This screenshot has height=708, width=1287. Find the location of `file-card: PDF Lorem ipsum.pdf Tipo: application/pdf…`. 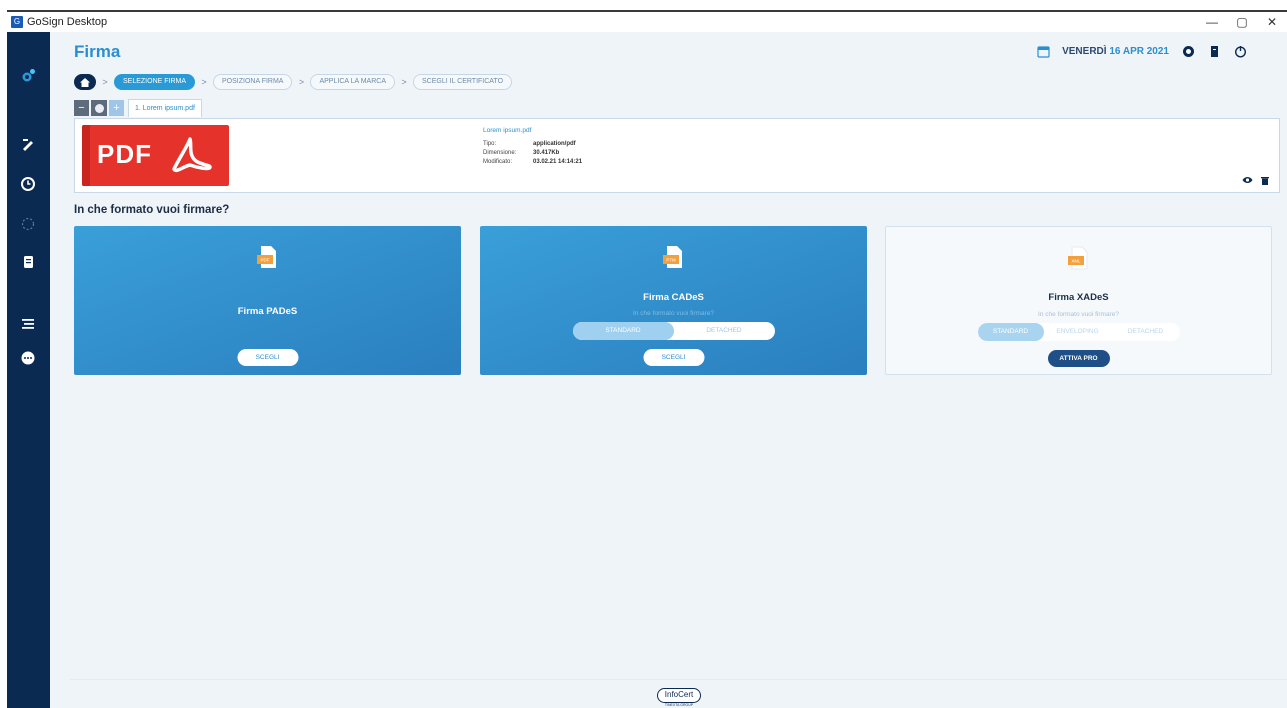

file-card: PDF Lorem ipsum.pdf Tipo: application/pdf… is located at coordinates (677, 155).